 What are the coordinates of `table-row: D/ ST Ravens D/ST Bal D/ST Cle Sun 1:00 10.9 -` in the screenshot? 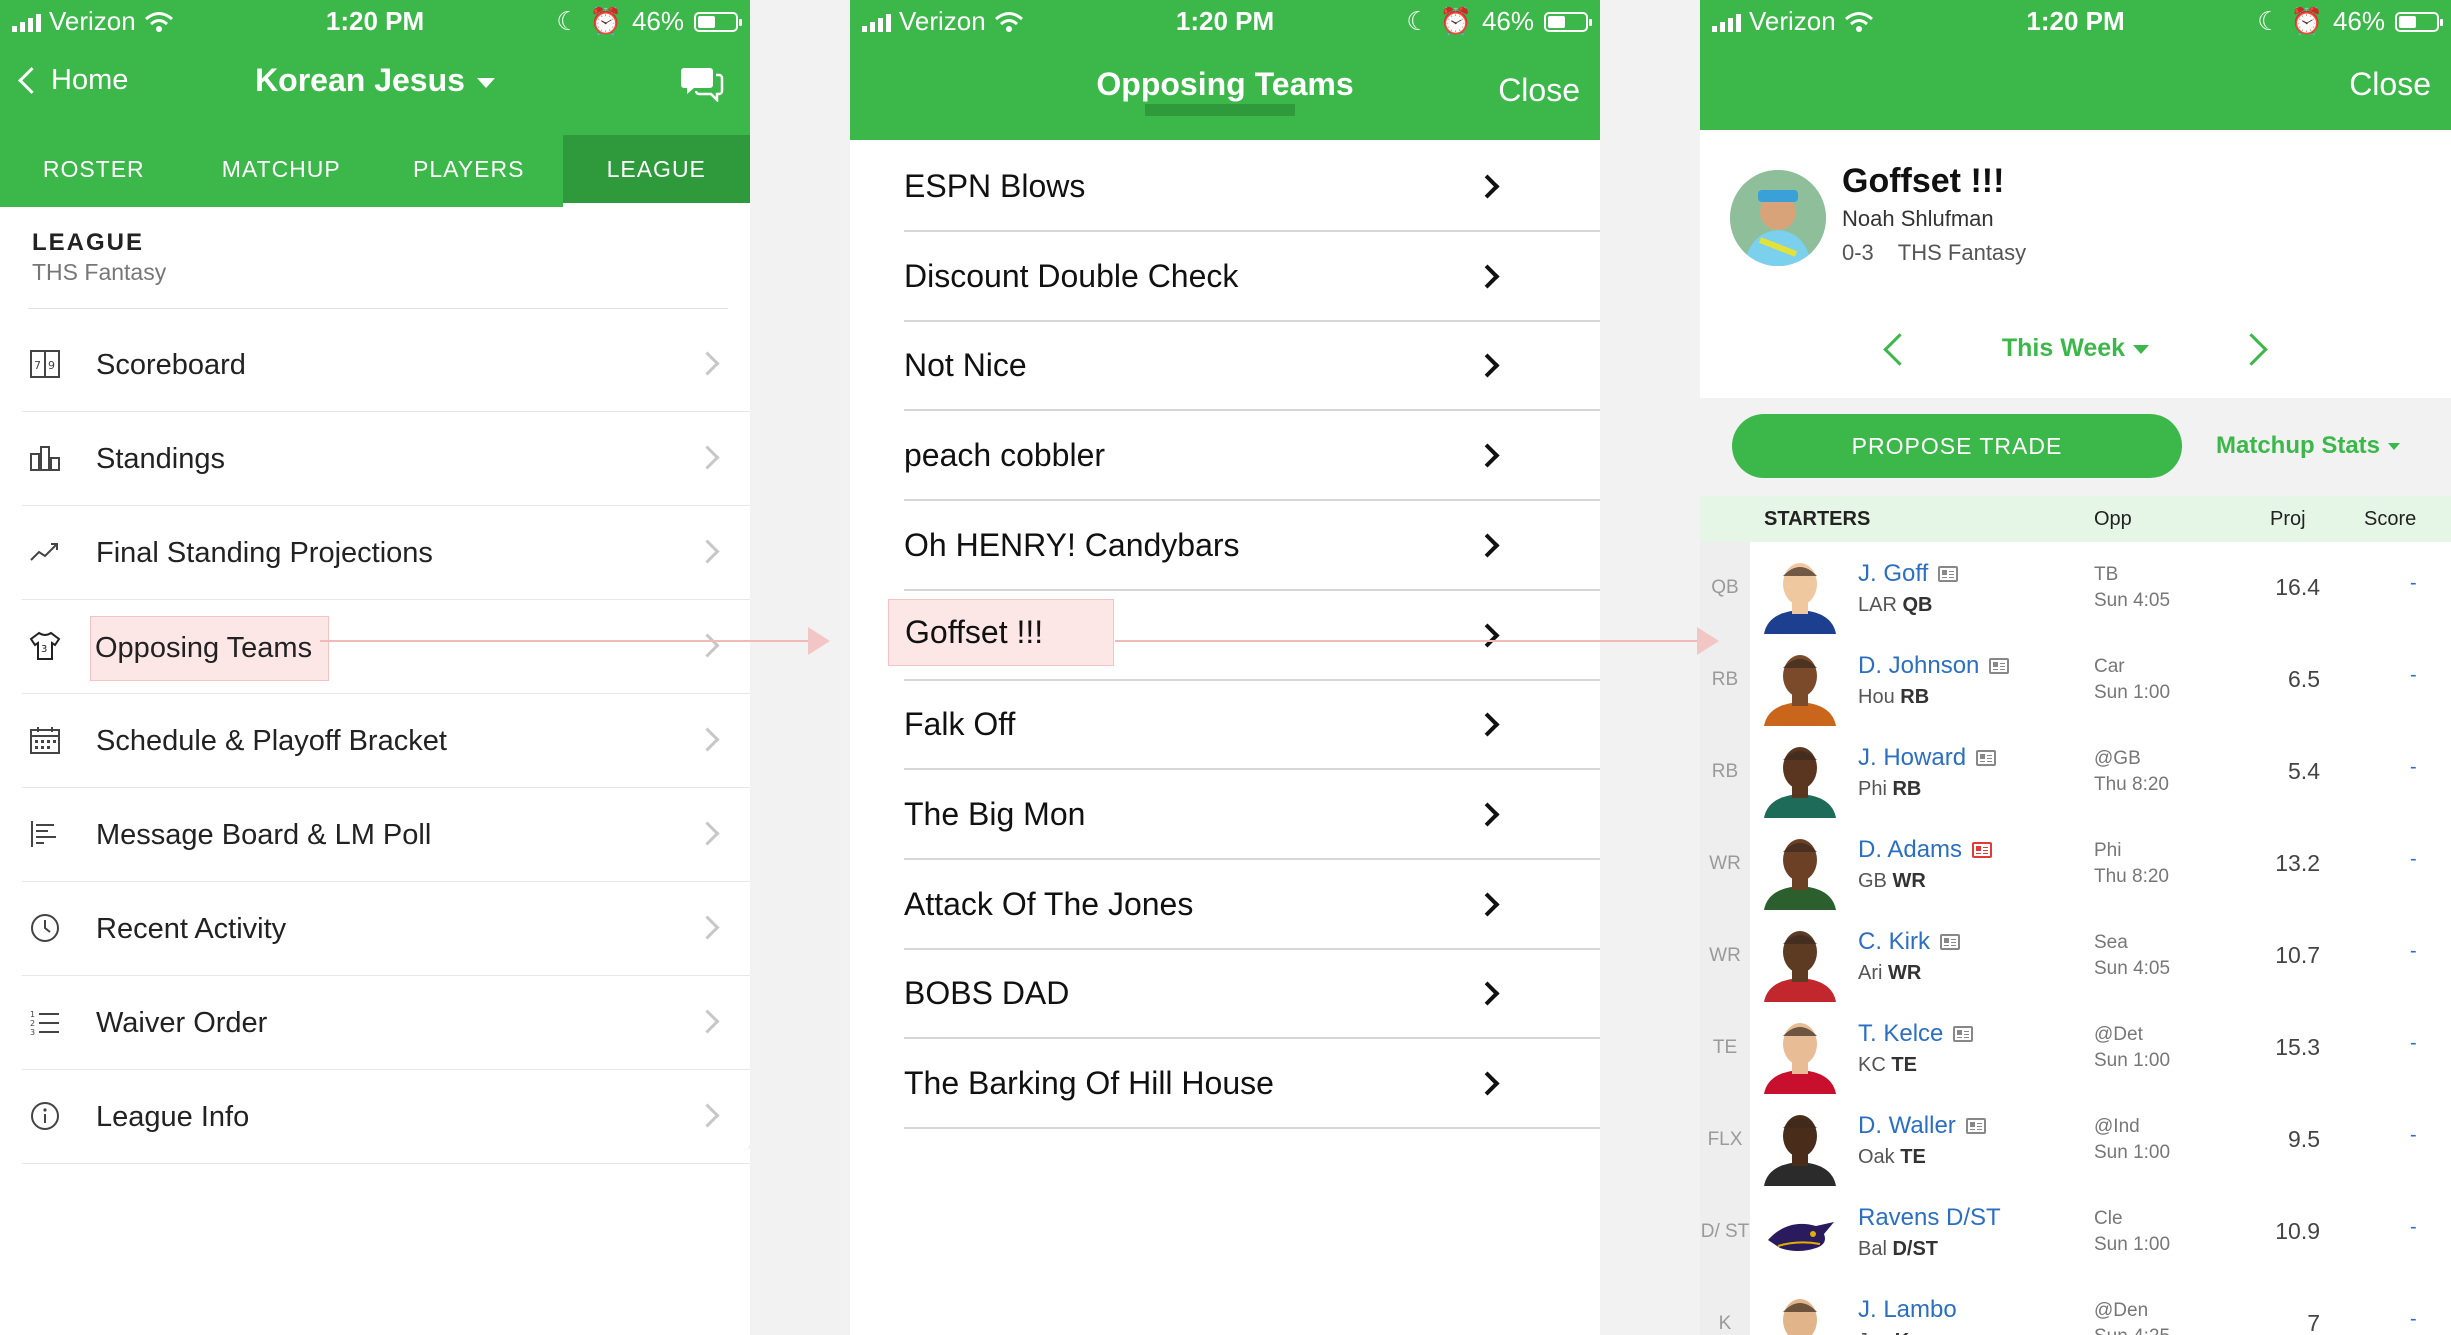 It's located at (2075, 1233).